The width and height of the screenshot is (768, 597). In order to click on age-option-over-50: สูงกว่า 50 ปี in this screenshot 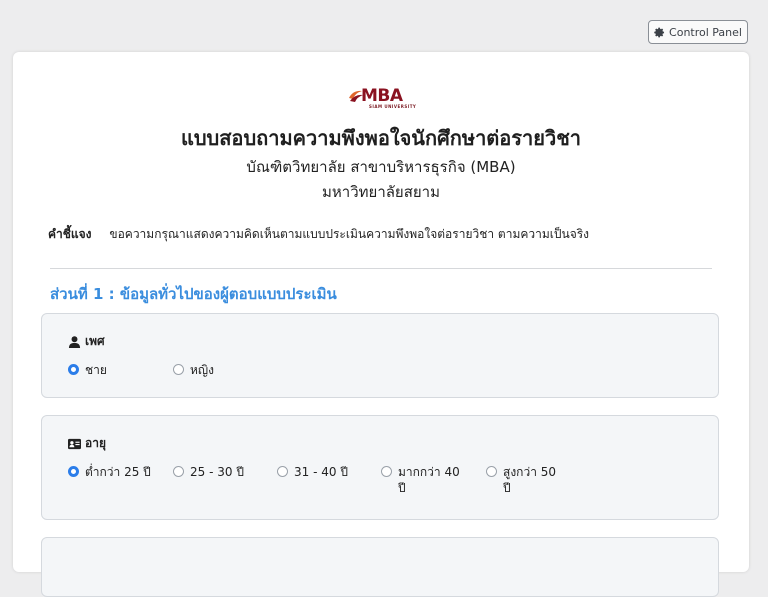, I will do `click(531, 480)`.